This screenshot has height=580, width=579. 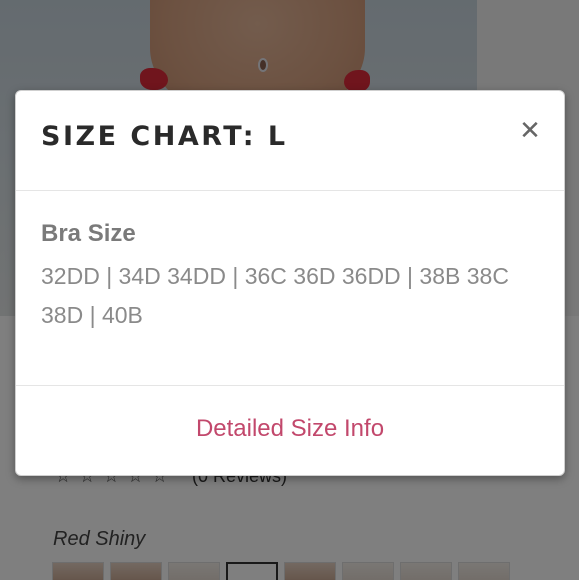 I want to click on modal-title: SIZE CHART: L, so click(x=164, y=136).